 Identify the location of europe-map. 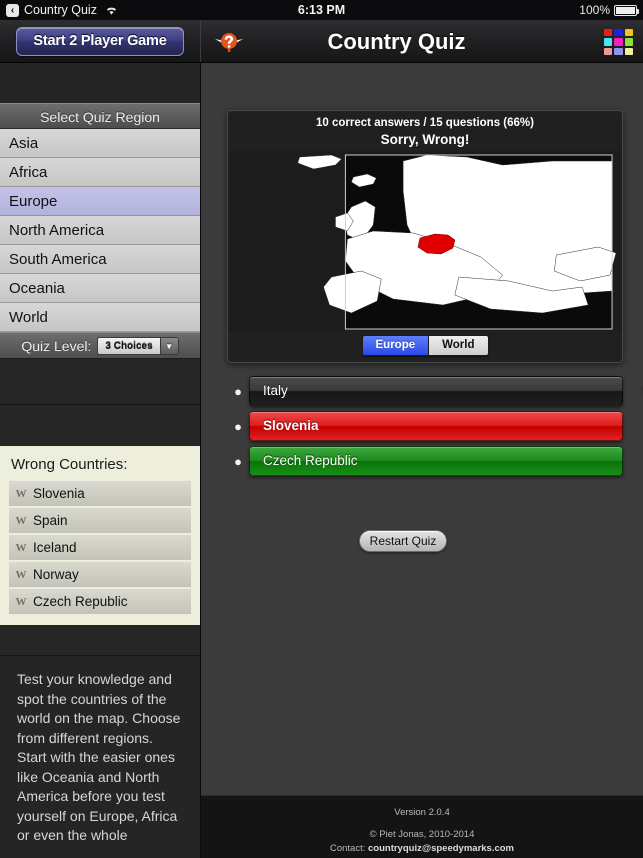
(425, 241).